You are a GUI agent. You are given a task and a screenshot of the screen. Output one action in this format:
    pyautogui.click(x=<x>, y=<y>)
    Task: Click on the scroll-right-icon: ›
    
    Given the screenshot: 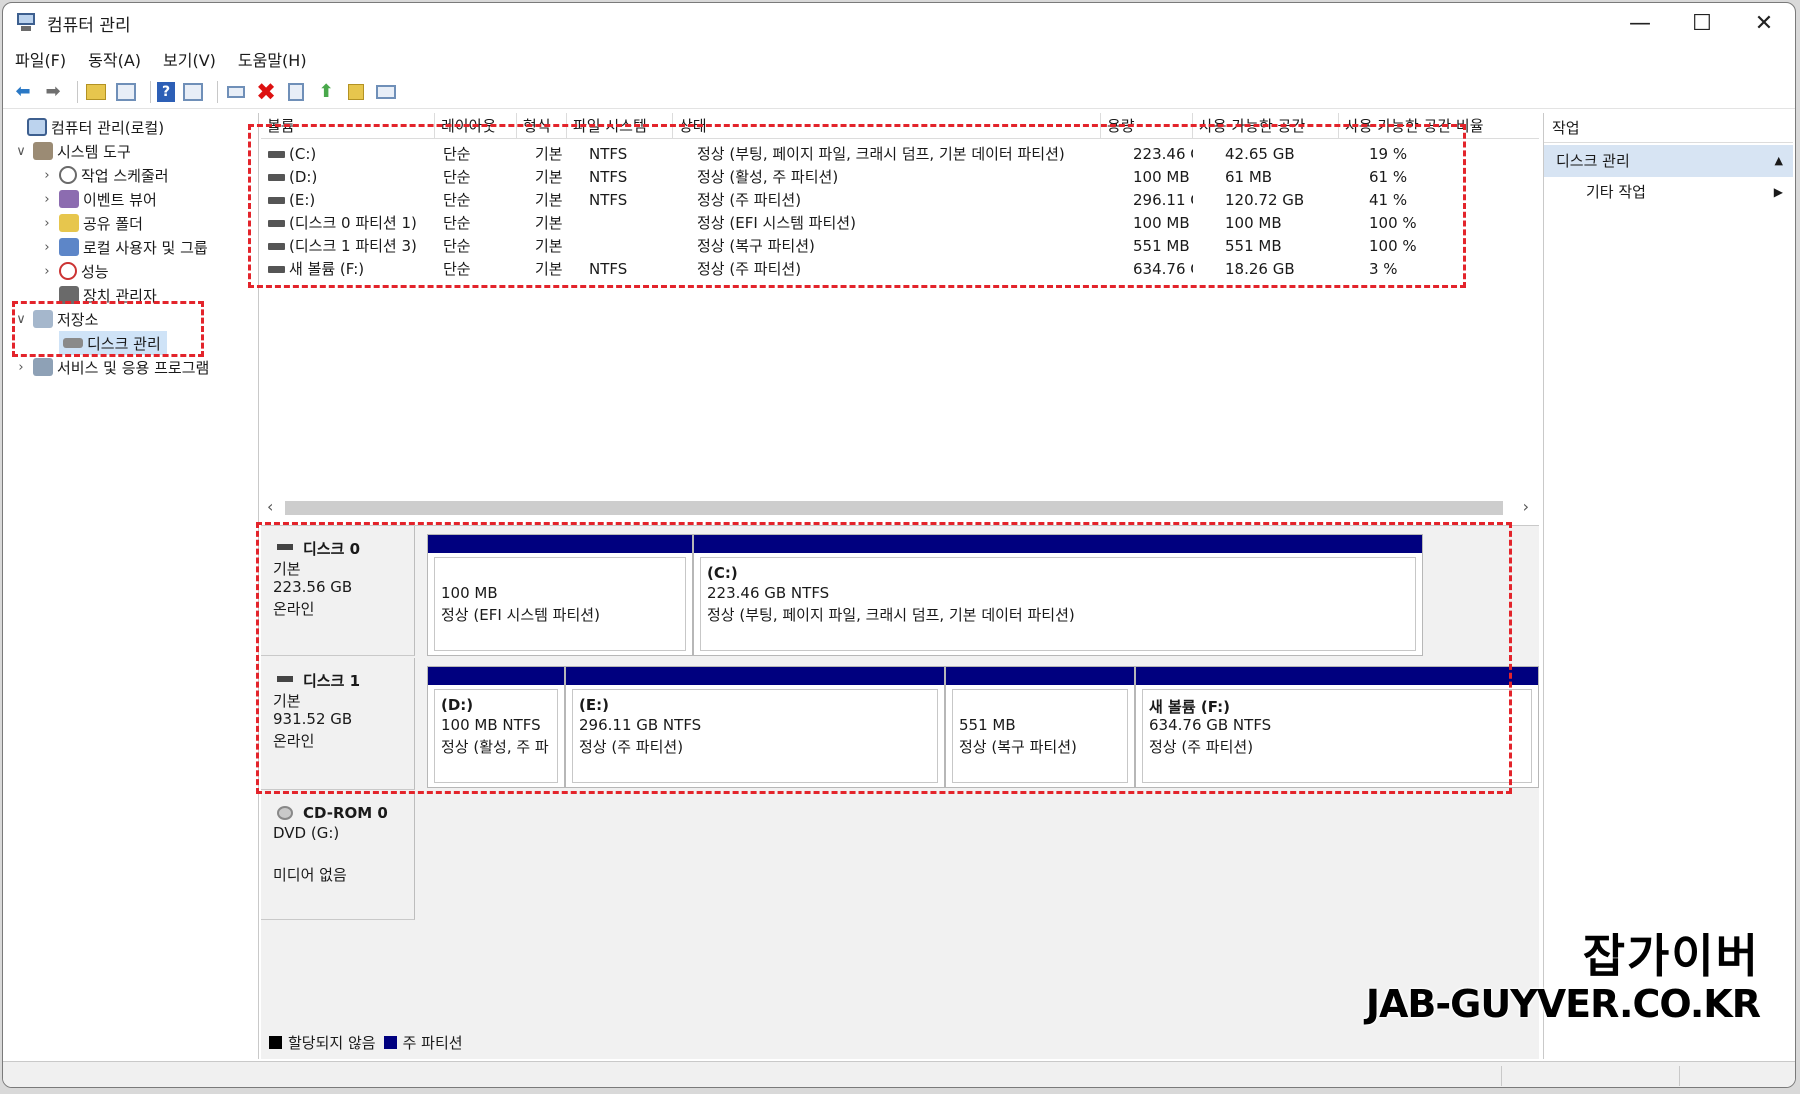 What is the action you would take?
    pyautogui.click(x=1526, y=506)
    